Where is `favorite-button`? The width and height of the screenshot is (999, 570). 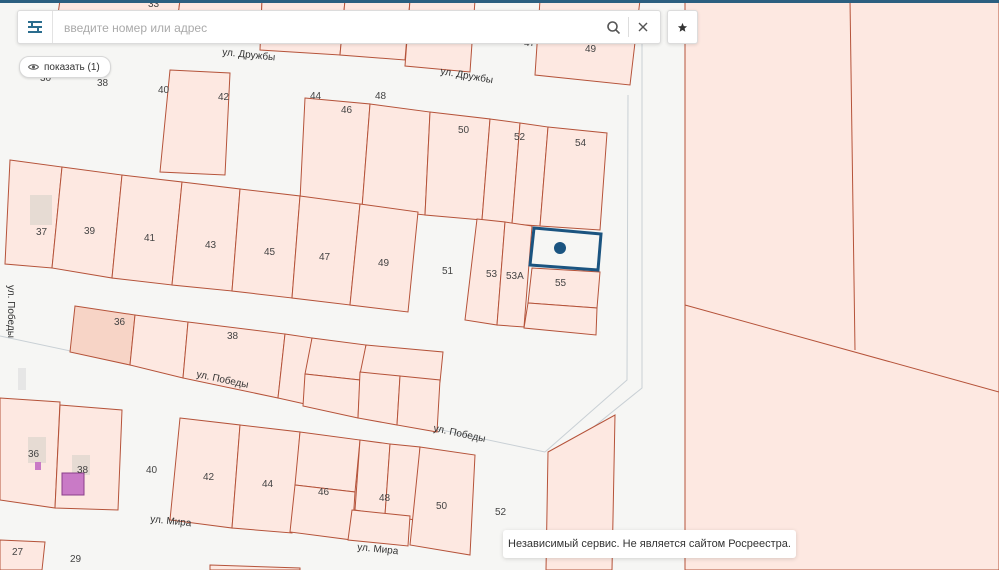 favorite-button is located at coordinates (682, 27).